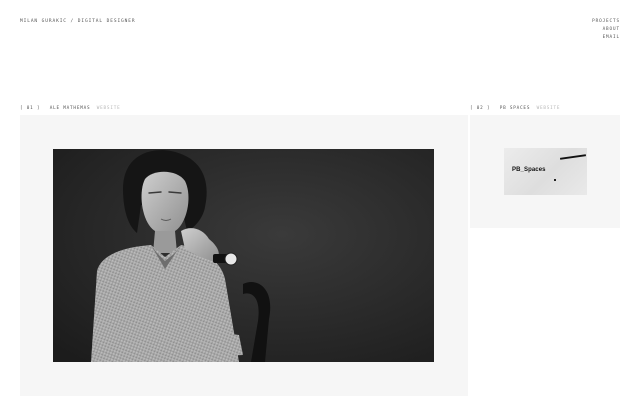  What do you see at coordinates (480, 108) in the screenshot?
I see `project-2-number: [ 02 ]` at bounding box center [480, 108].